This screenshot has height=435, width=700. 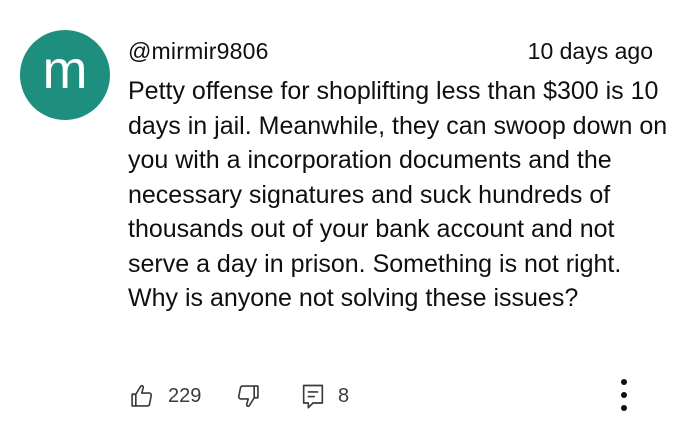 I want to click on avatar-letter: m, so click(x=65, y=70).